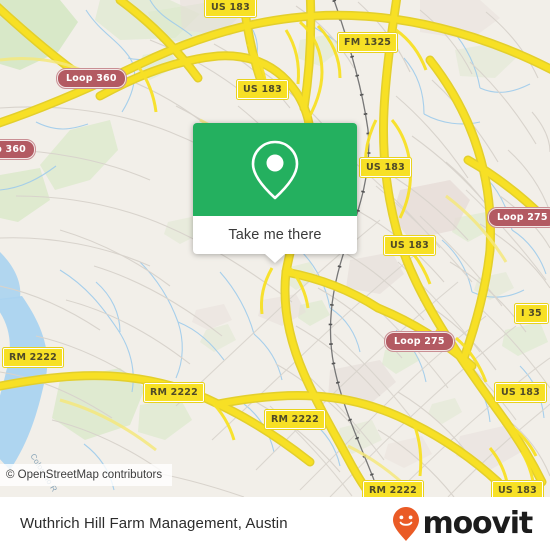 Image resolution: width=550 pixels, height=550 pixels. What do you see at coordinates (478, 523) in the screenshot?
I see `moovit-wordmark: moovit` at bounding box center [478, 523].